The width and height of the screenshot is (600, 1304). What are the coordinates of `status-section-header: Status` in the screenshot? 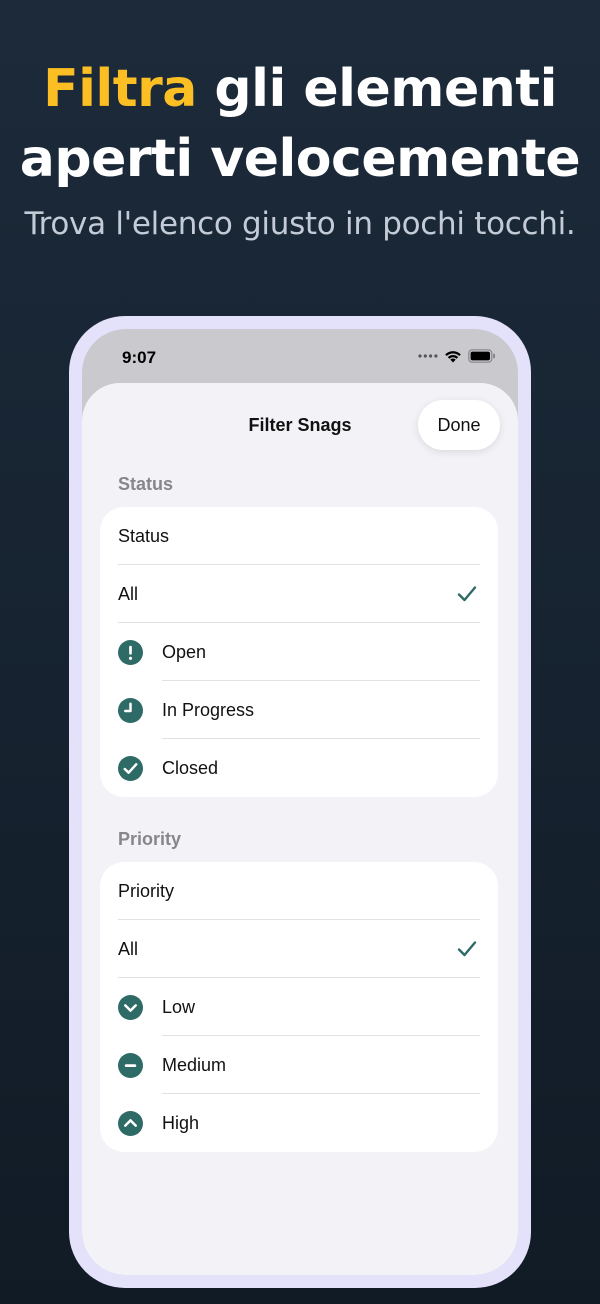 It's located at (146, 484).